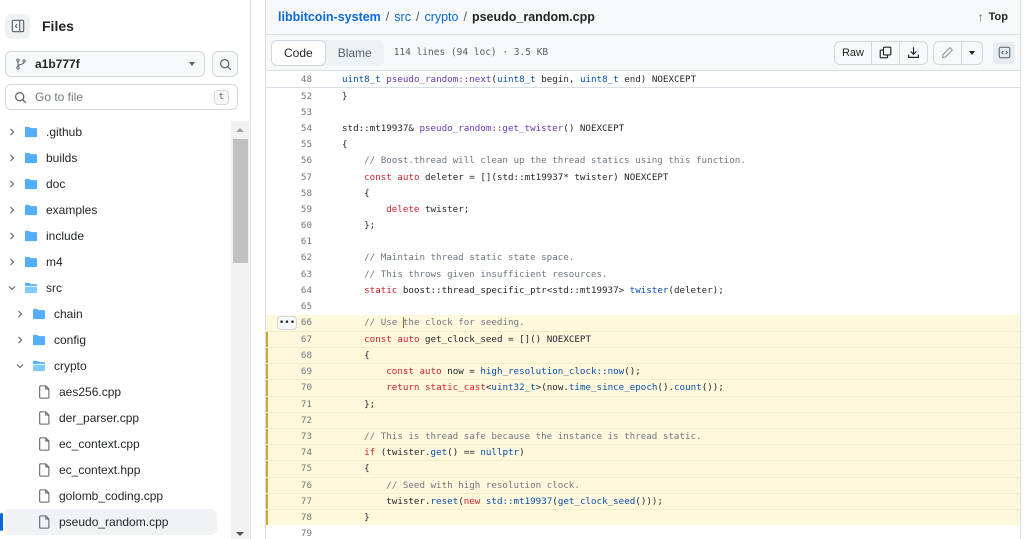  I want to click on line-number: 58, so click(289, 193).